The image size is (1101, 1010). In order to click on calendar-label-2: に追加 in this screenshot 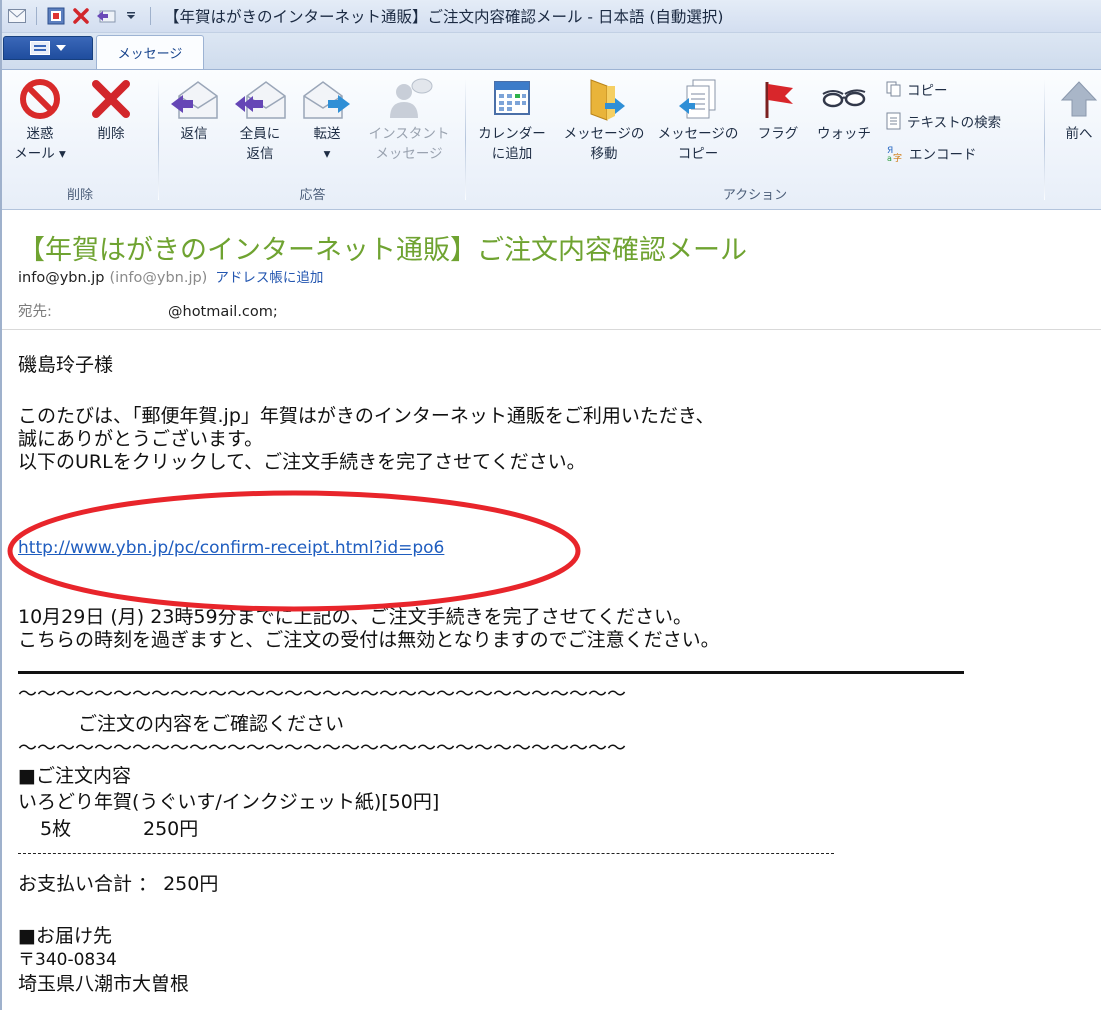, I will do `click(512, 154)`.